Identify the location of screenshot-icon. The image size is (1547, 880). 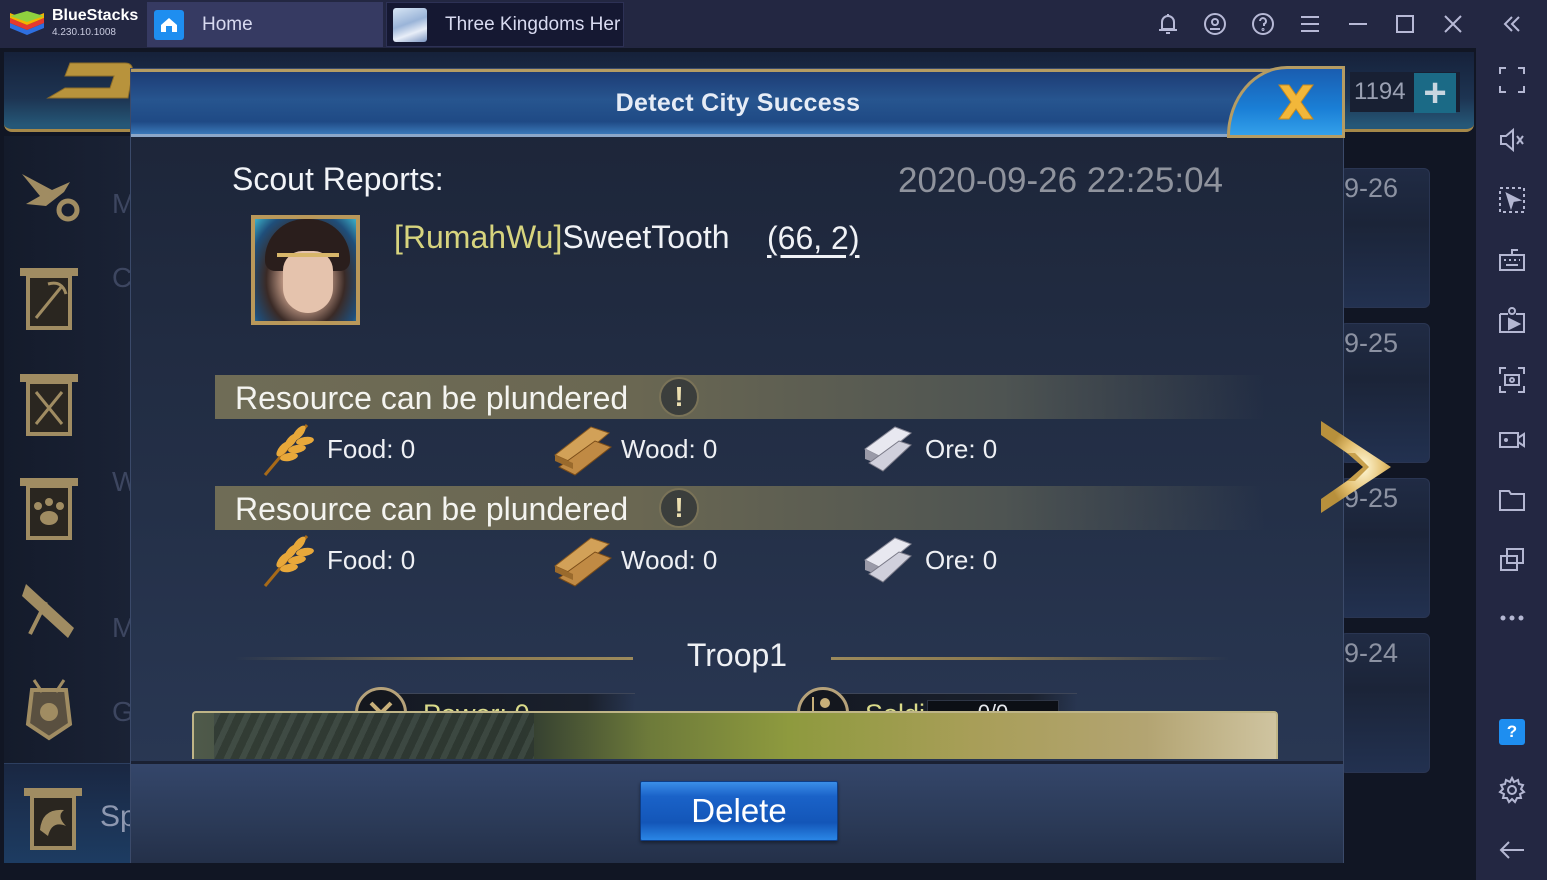
(1512, 380).